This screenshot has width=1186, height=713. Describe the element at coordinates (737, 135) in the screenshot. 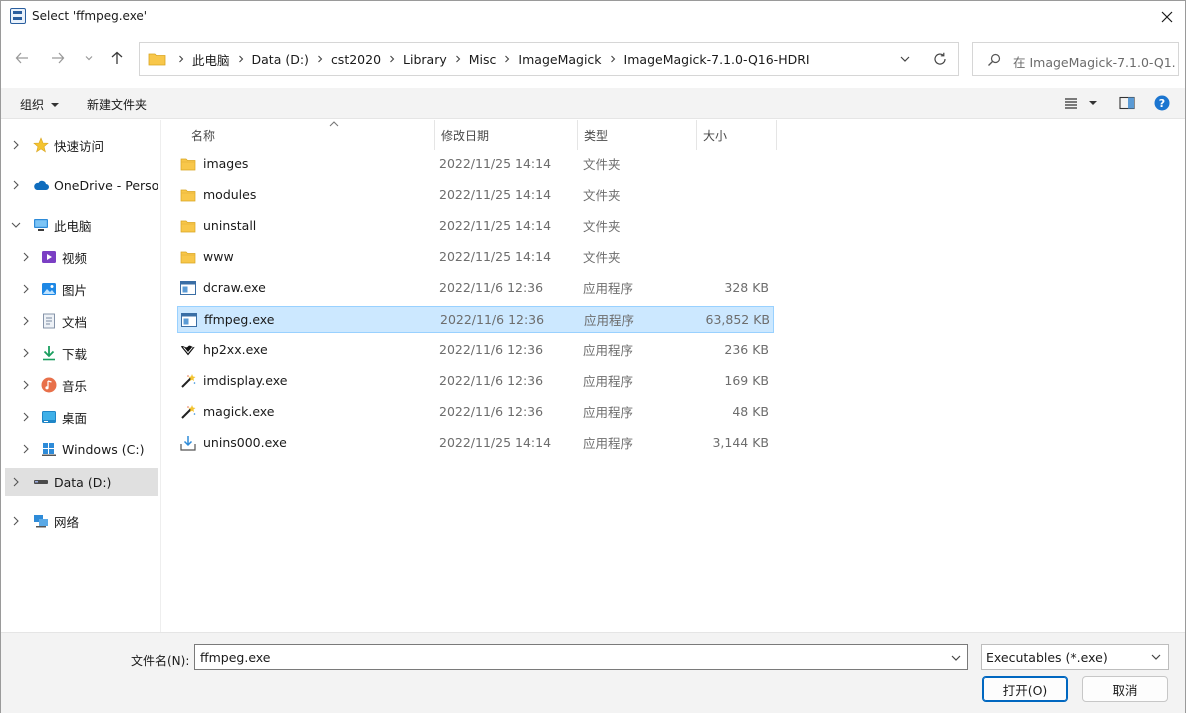

I see `column-header-size: 大小` at that location.